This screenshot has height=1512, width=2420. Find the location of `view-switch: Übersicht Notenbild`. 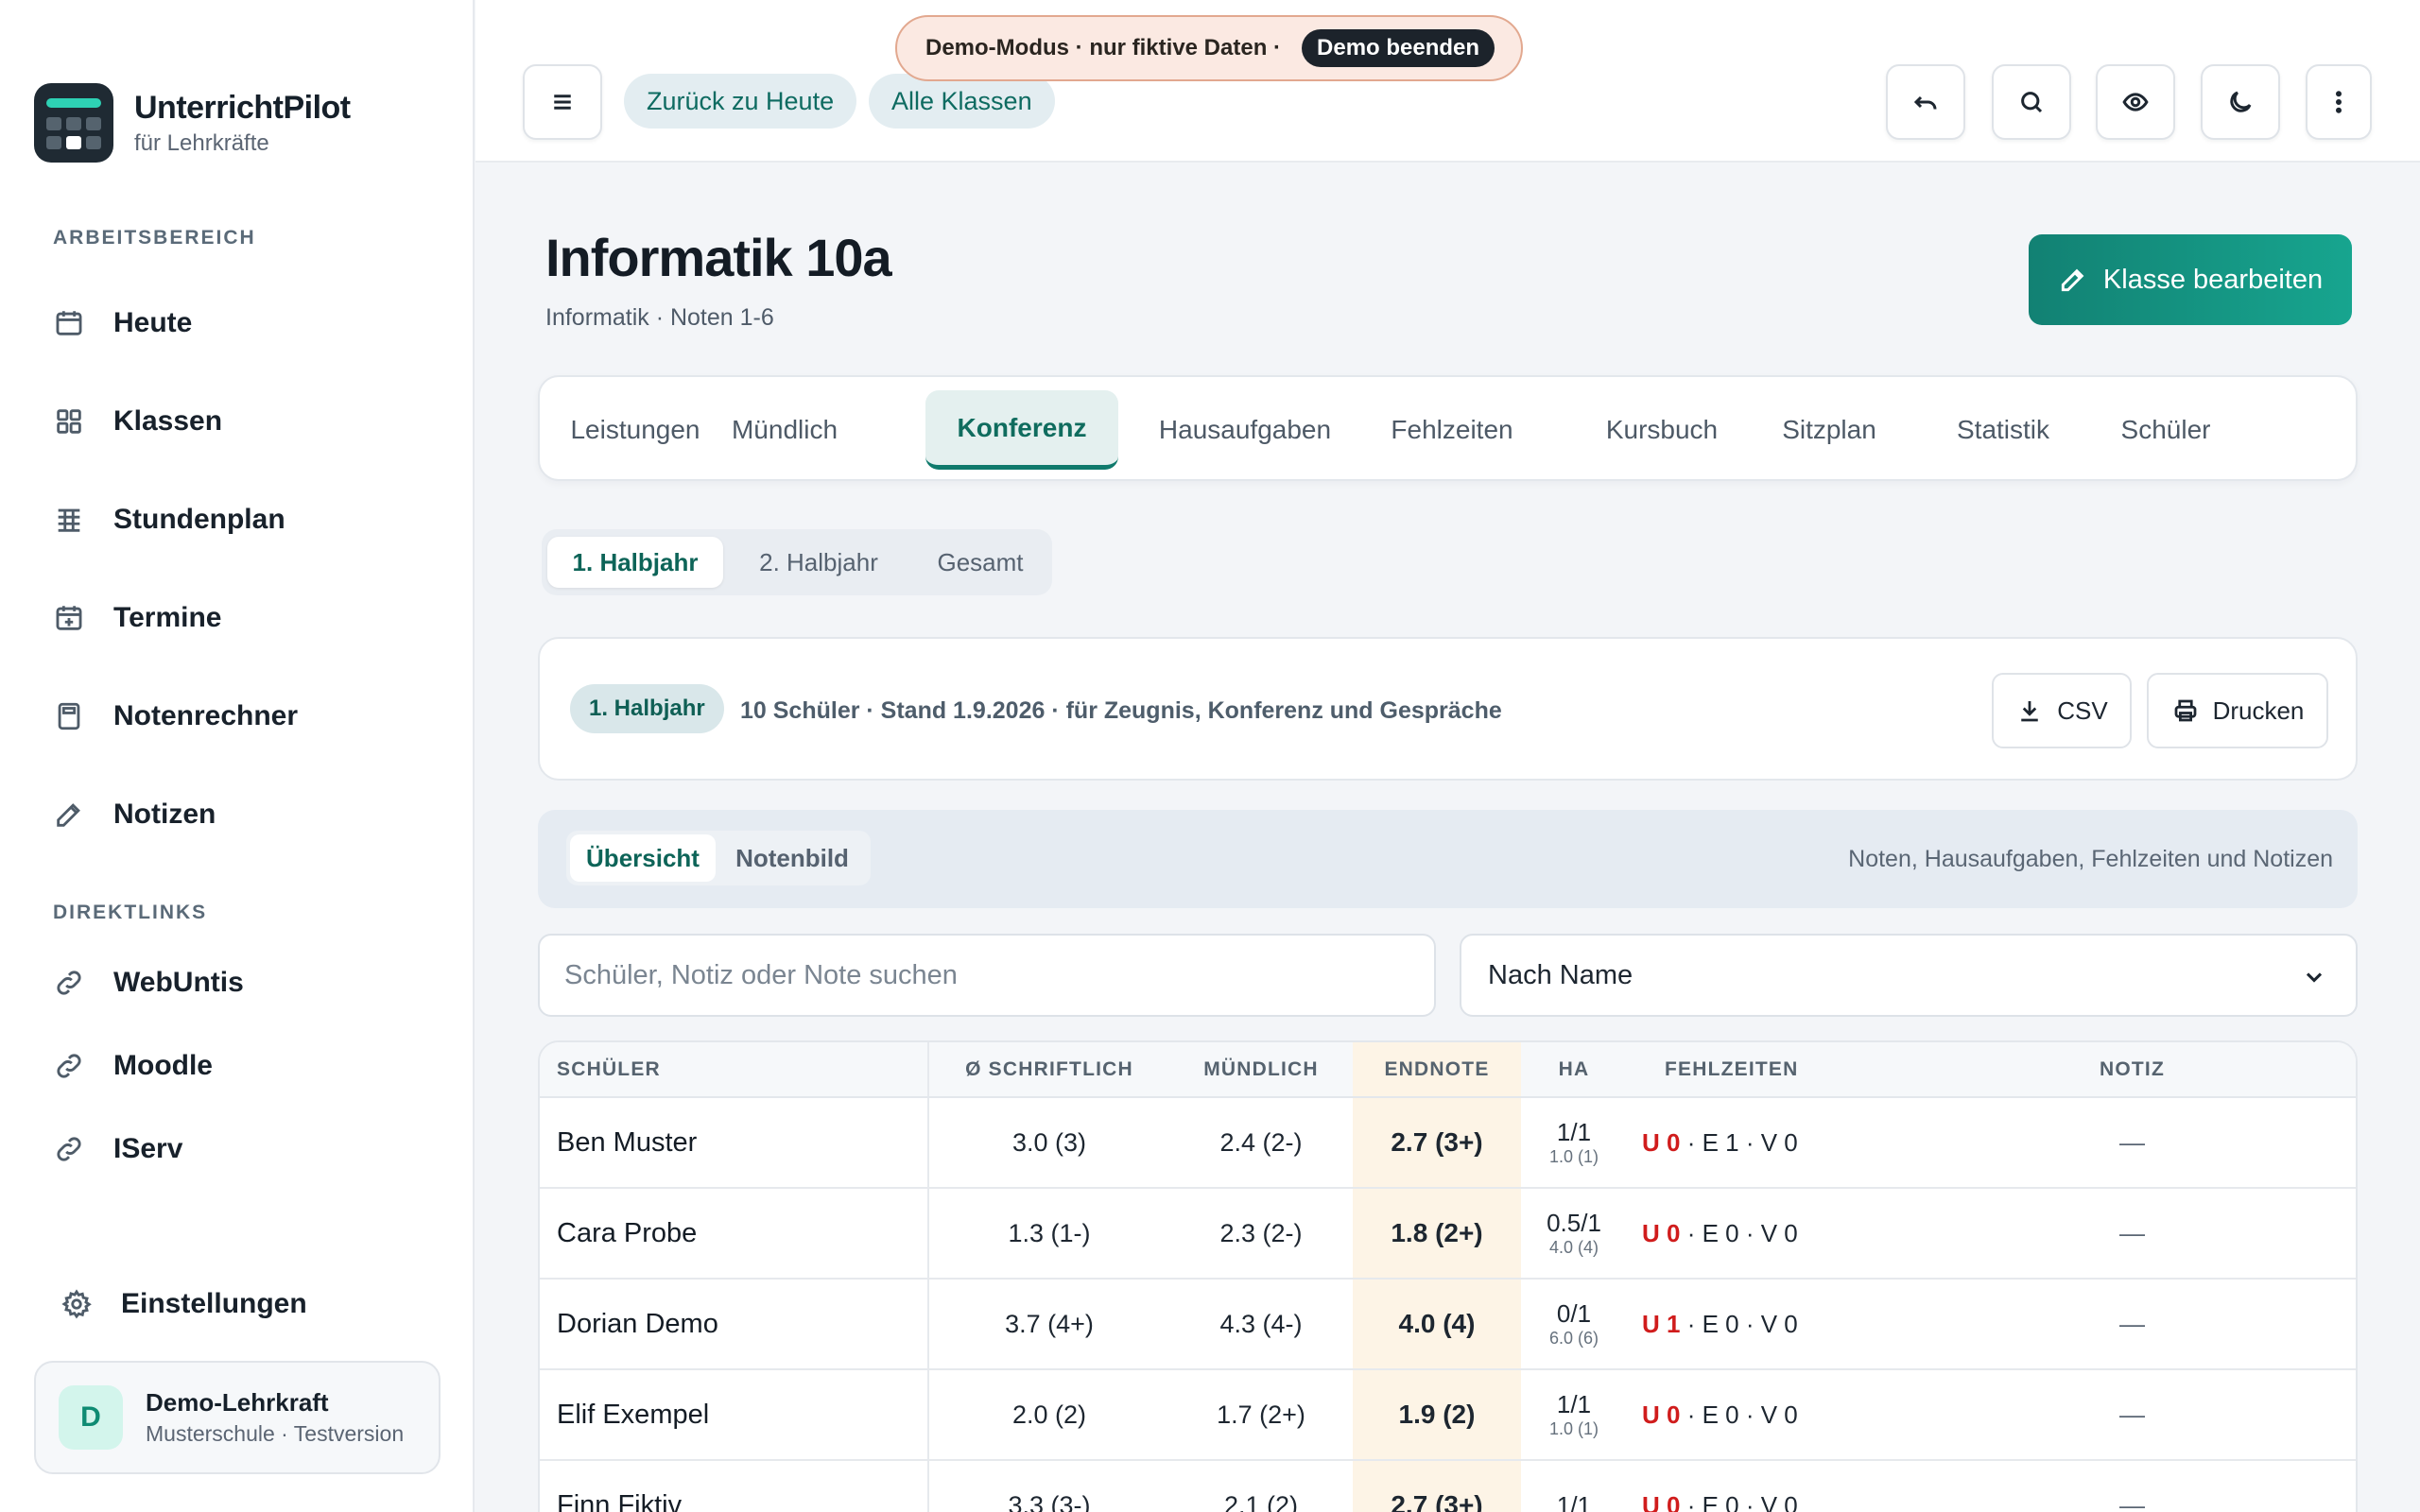

view-switch: Übersicht Notenbild is located at coordinates (718, 858).